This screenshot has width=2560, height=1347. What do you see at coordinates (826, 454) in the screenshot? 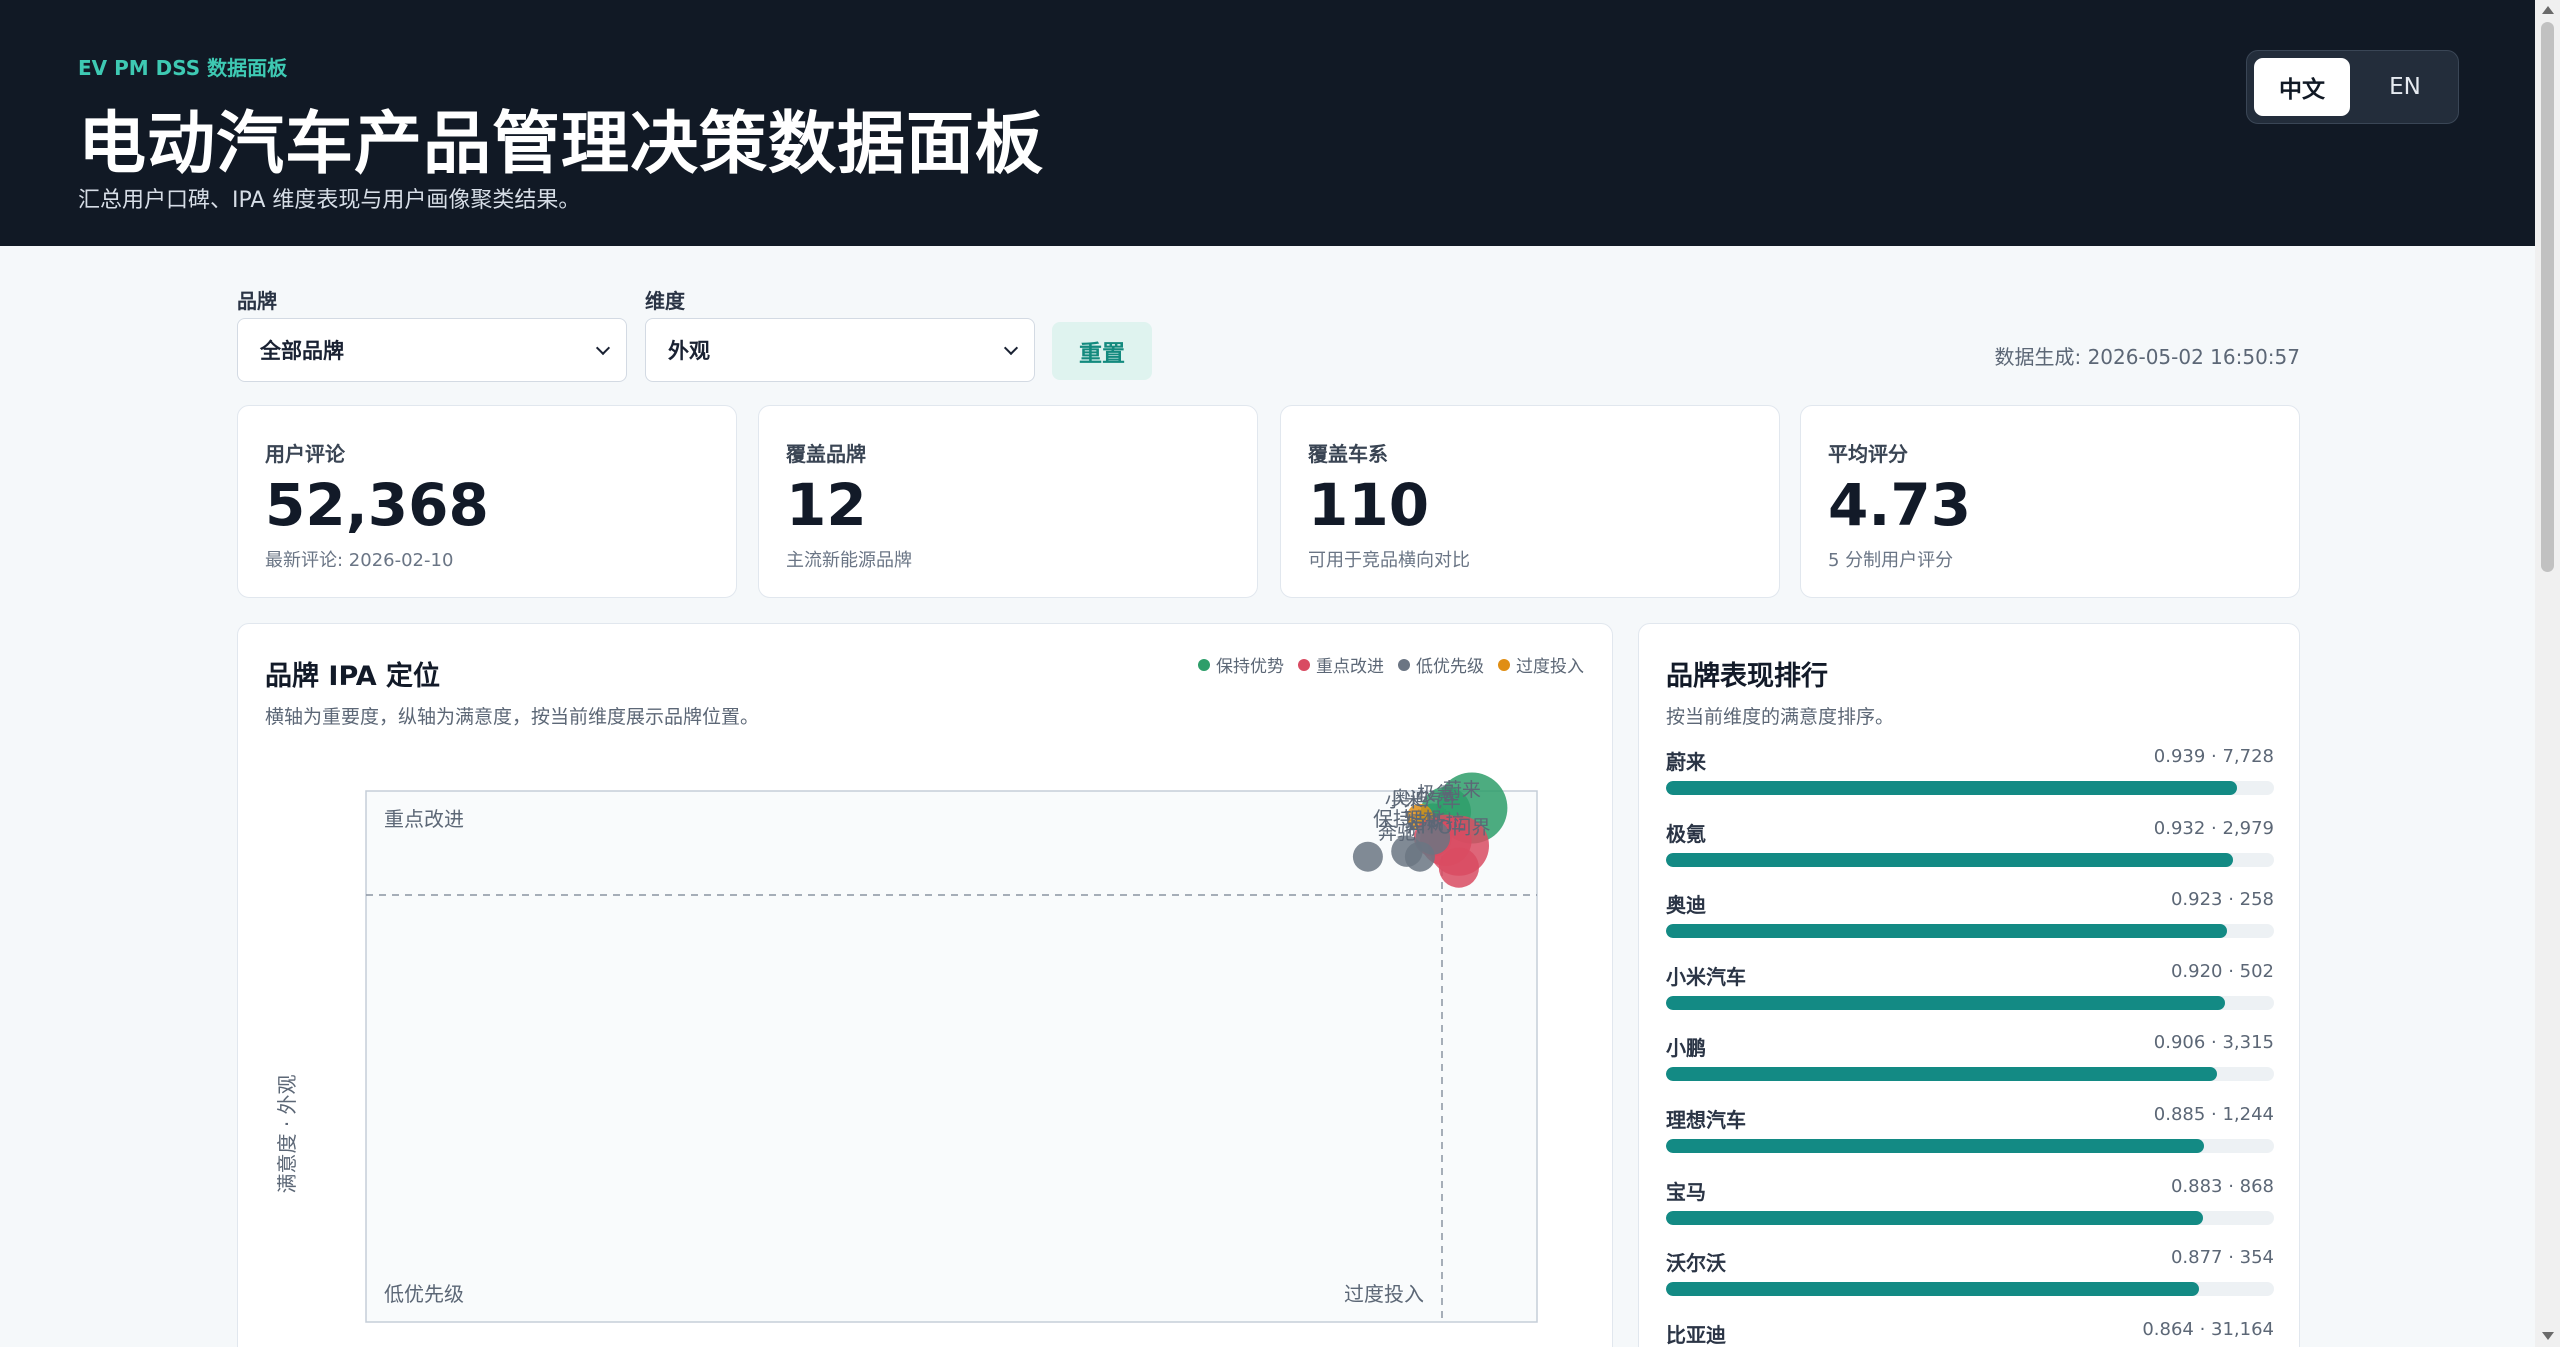
I see `kpi-label: 覆盖品牌` at bounding box center [826, 454].